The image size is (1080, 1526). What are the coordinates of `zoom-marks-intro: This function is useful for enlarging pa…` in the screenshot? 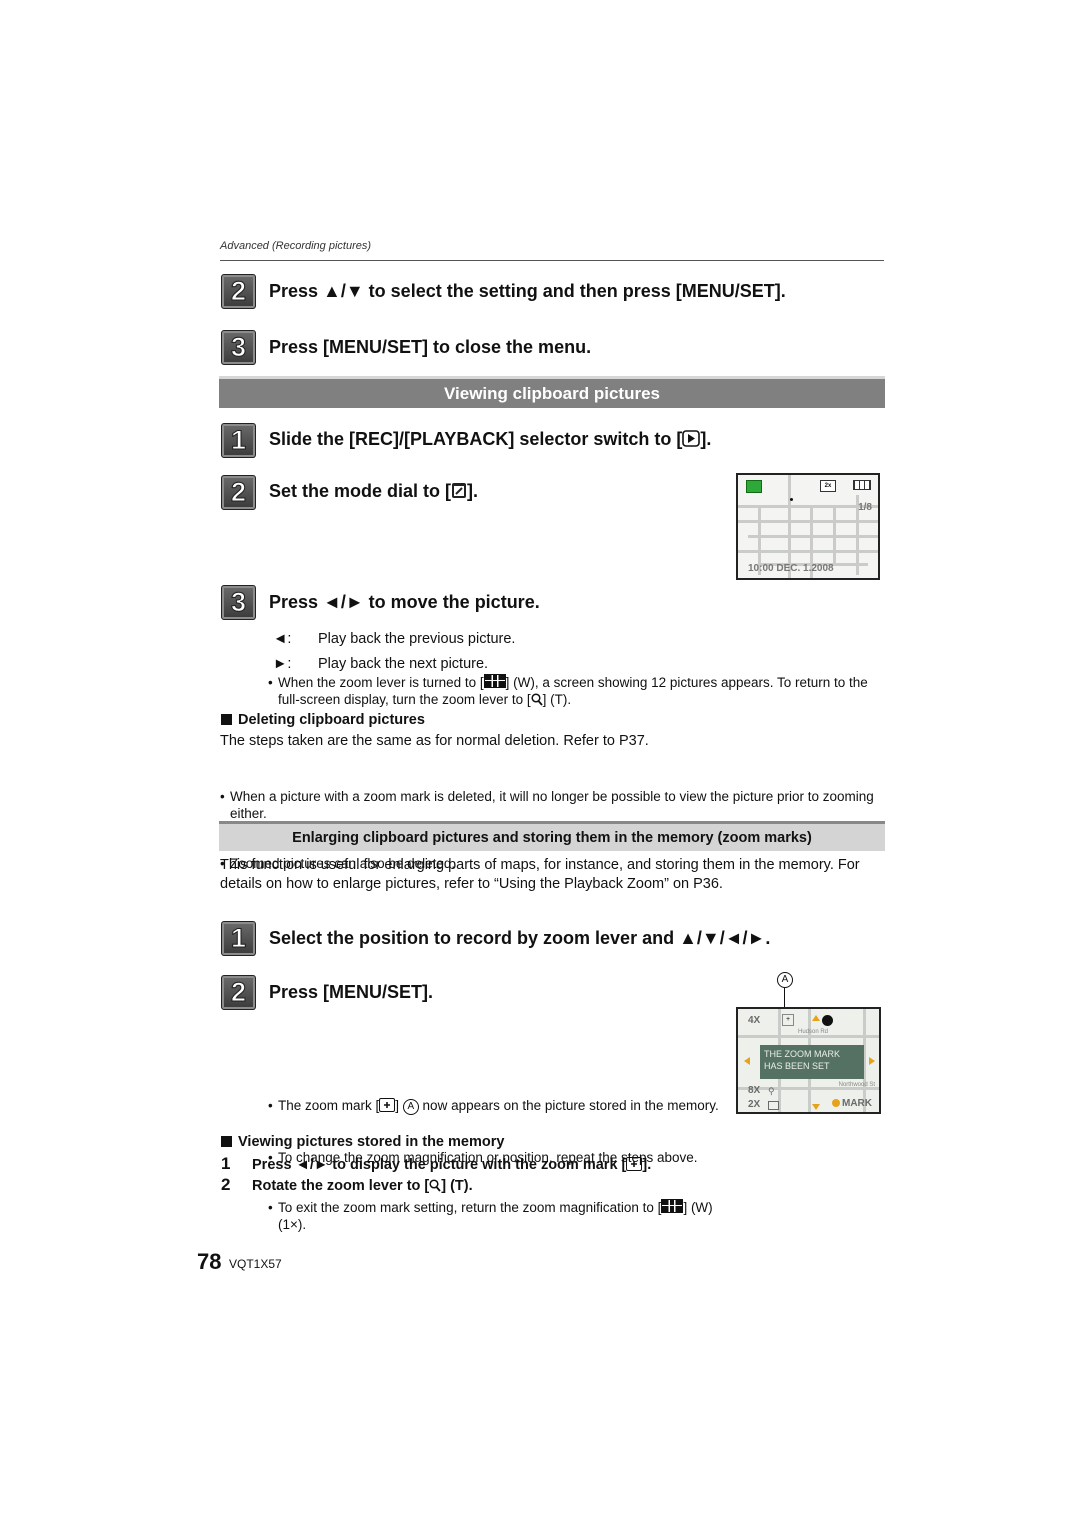 It's located at (540, 874).